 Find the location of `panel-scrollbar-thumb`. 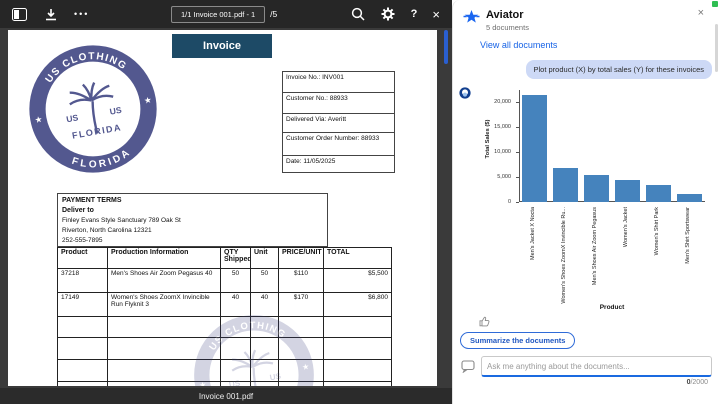

panel-scrollbar-thumb is located at coordinates (716, 48).